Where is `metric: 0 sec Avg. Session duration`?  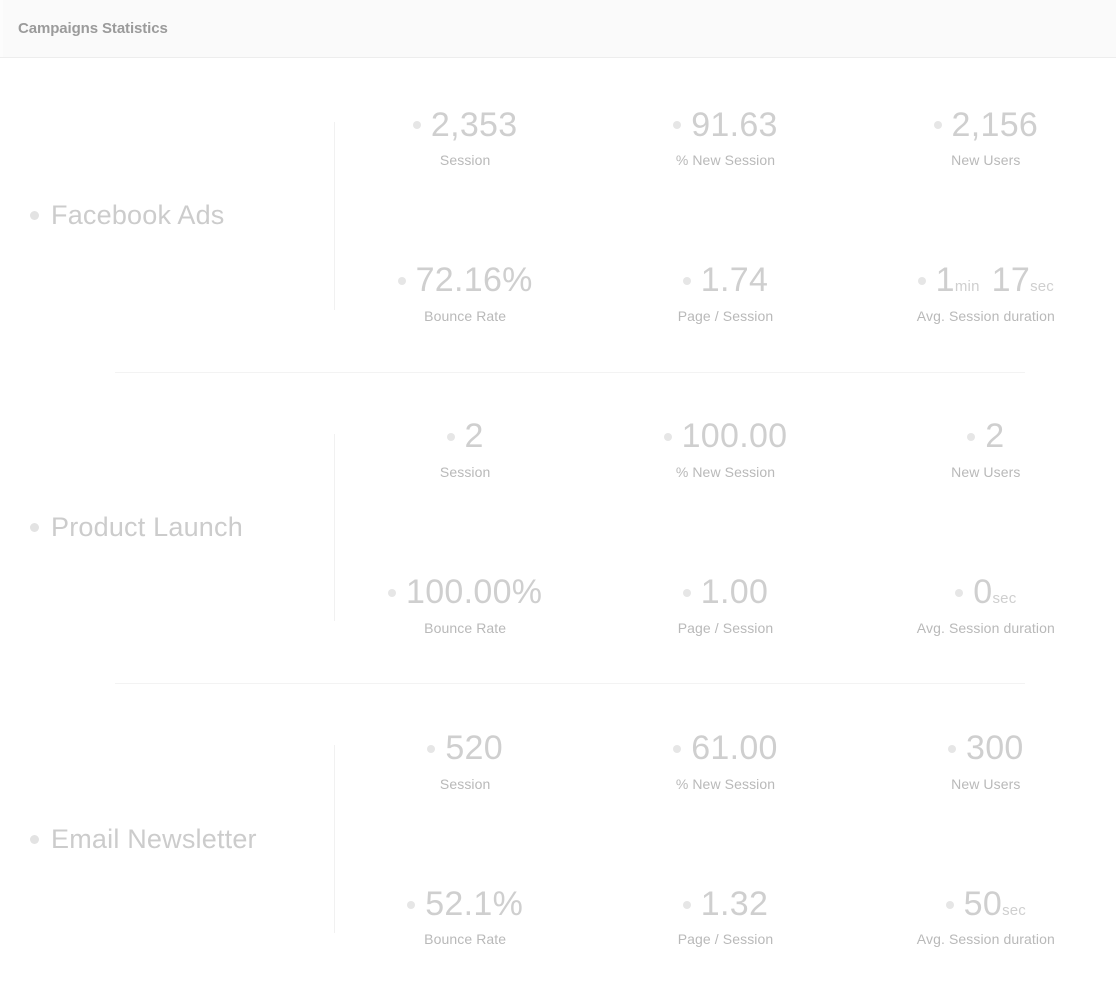 metric: 0 sec Avg. Session duration is located at coordinates (986, 604).